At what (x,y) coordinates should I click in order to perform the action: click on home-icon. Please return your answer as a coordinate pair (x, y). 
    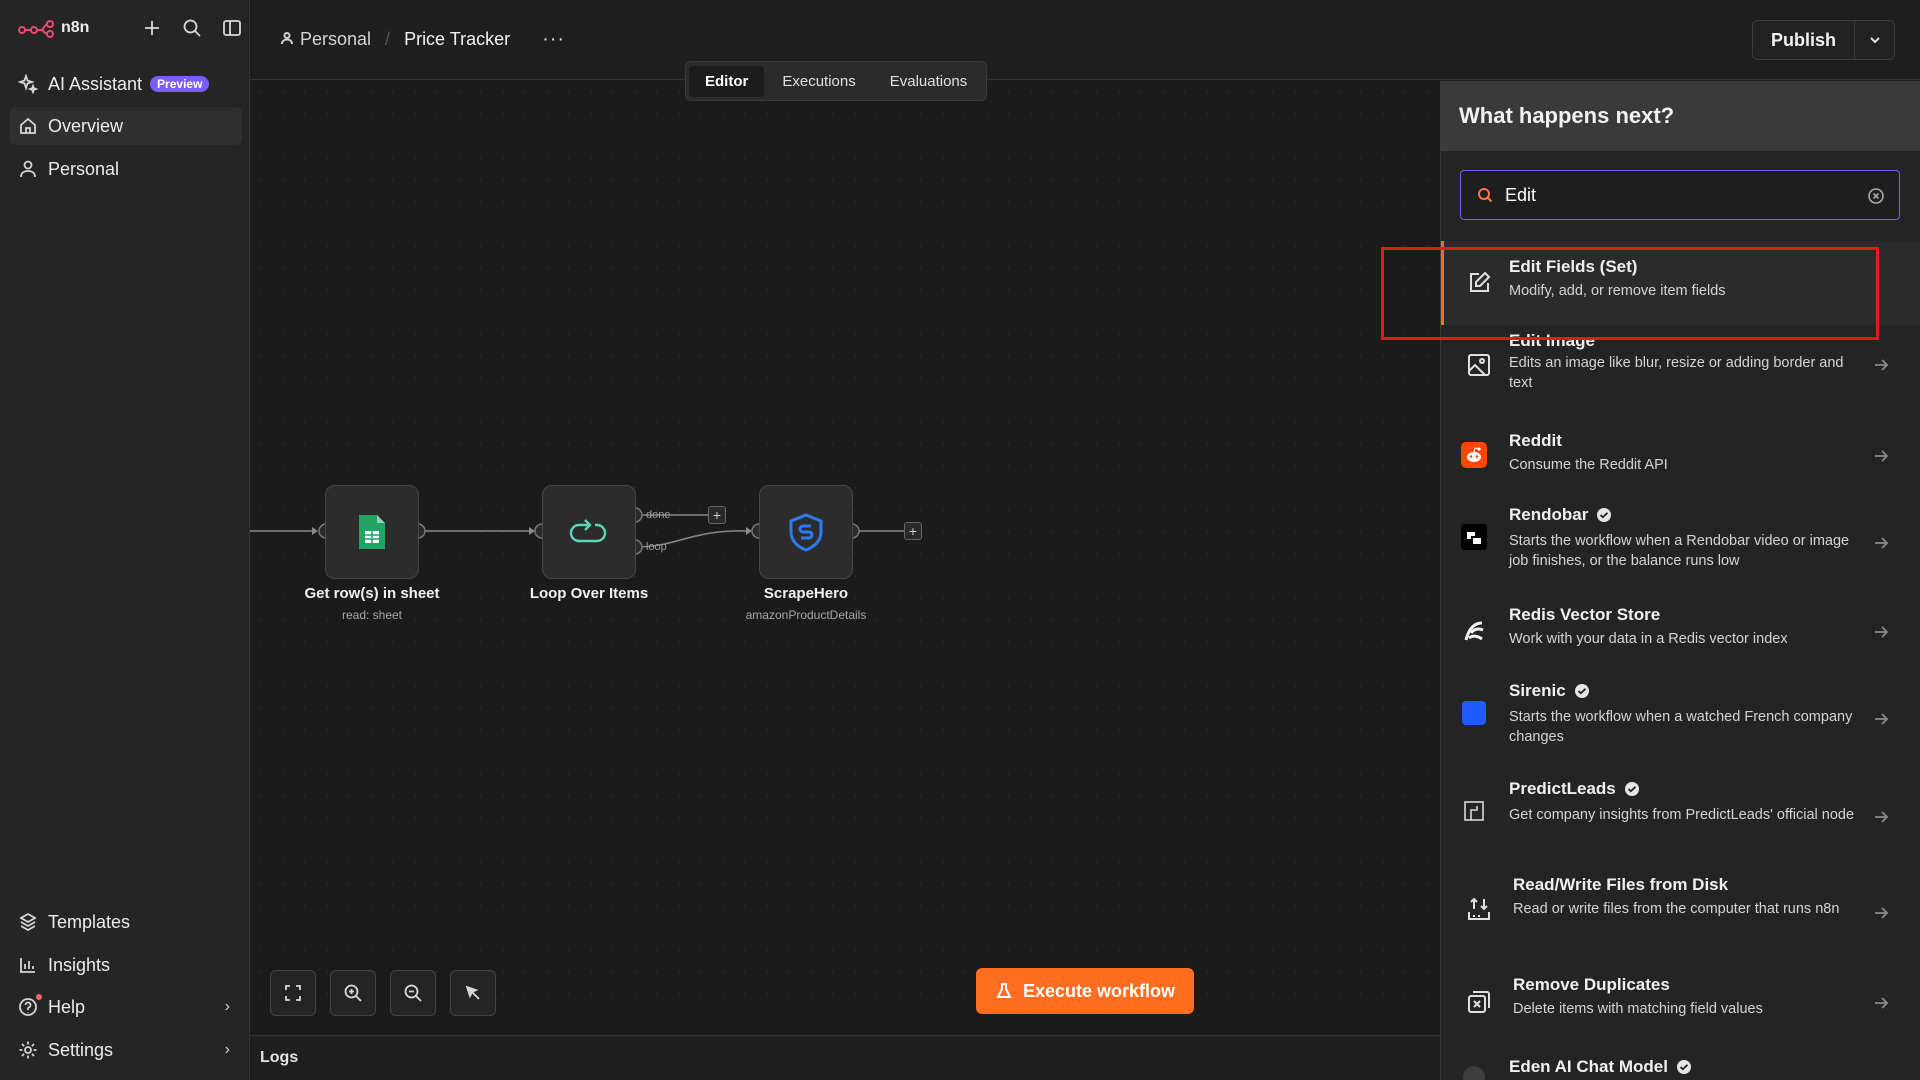
    Looking at the image, I should click on (28, 125).